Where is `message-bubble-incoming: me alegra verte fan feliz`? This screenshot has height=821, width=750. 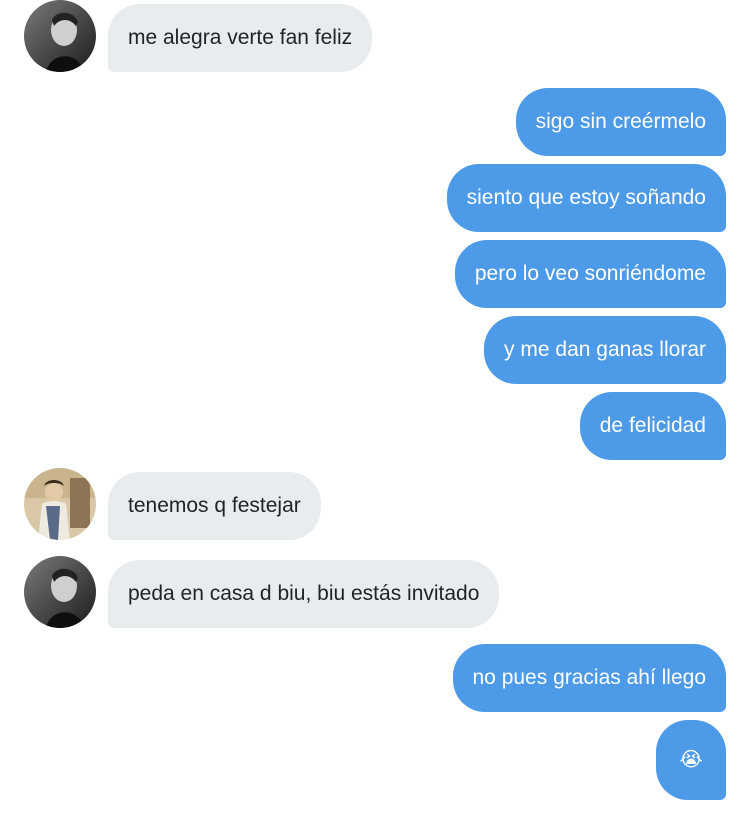
message-bubble-incoming: me alegra verte fan feliz is located at coordinates (240, 38).